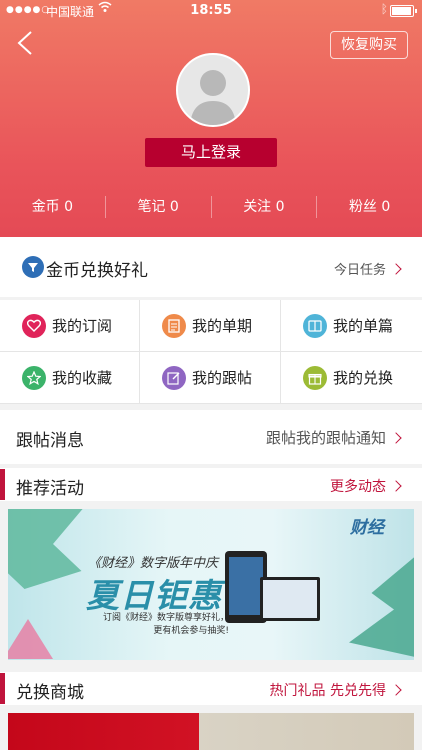 Image resolution: width=422 pixels, height=750 pixels. I want to click on login-button: 马上登录, so click(211, 152).